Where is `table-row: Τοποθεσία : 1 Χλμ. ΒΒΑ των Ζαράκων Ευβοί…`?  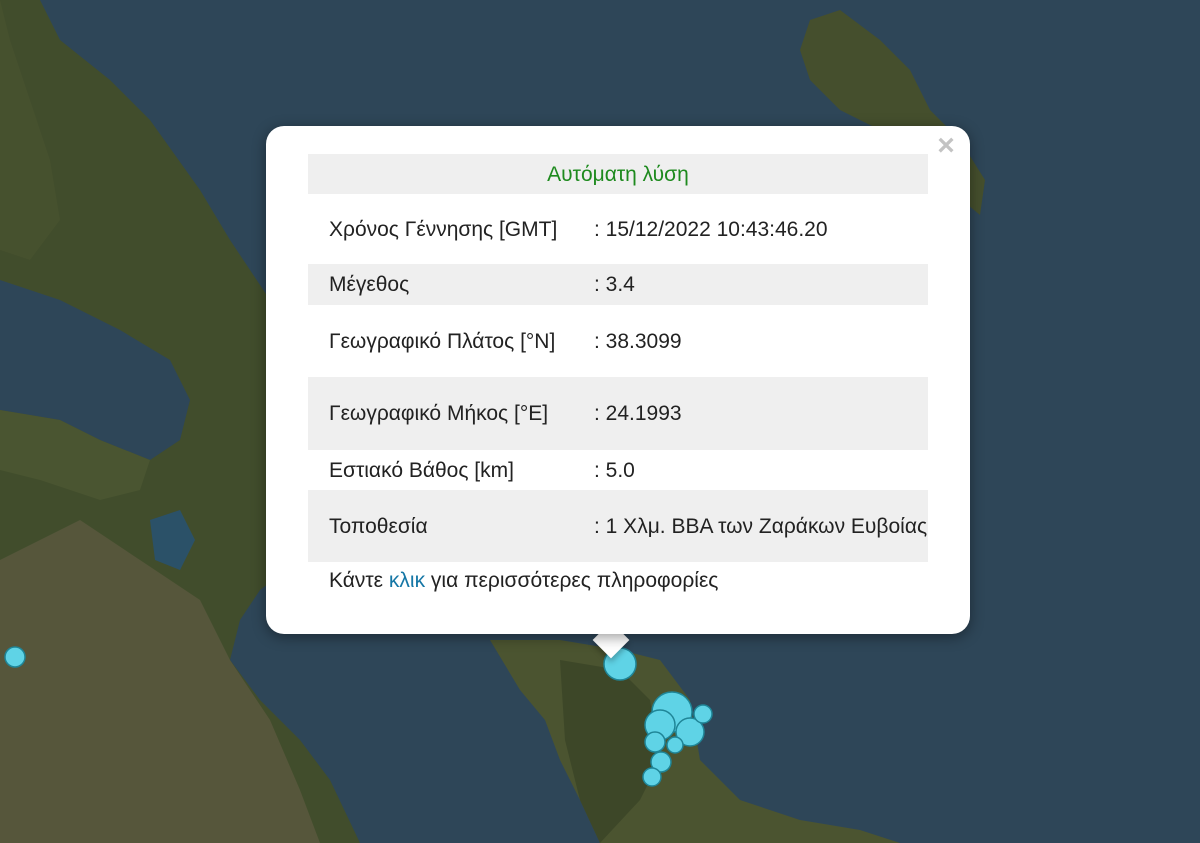
table-row: Τοποθεσία : 1 Χλμ. ΒΒΑ των Ζαράκων Ευβοί… is located at coordinates (618, 526).